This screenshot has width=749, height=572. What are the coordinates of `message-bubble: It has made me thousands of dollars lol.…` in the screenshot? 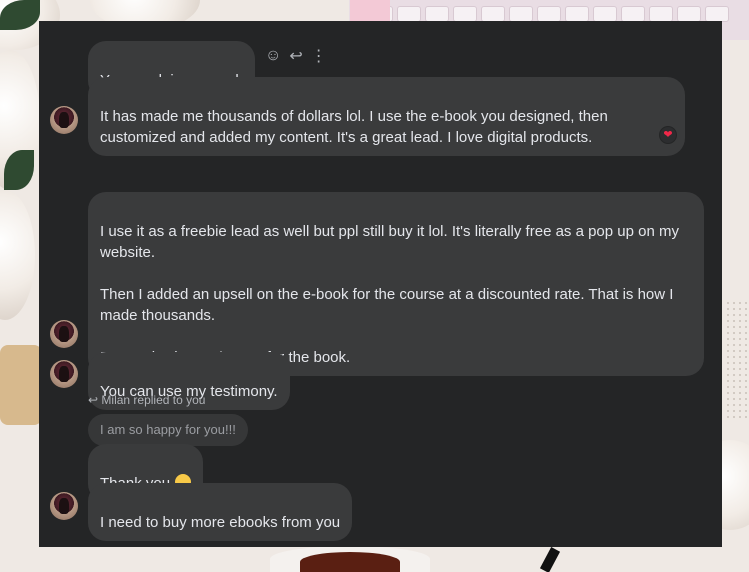 It's located at (386, 116).